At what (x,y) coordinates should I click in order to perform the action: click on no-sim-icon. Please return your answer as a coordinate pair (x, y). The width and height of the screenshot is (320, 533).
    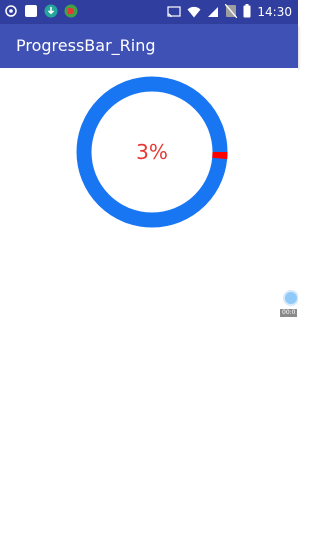
    Looking at the image, I should click on (231, 12).